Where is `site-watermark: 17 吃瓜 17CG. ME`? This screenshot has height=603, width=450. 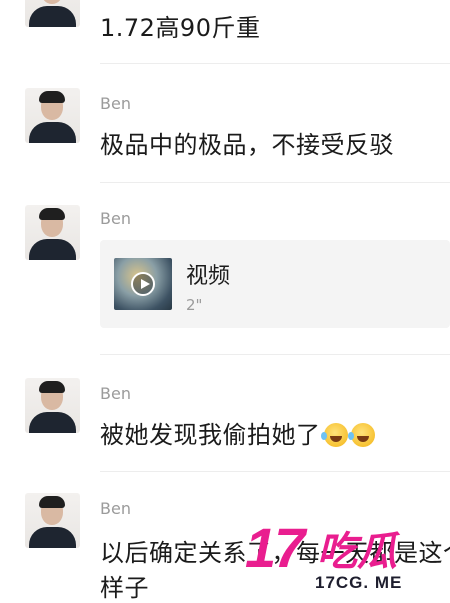
site-watermark: 17 吃瓜 17CG. ME is located at coordinates (347, 557).